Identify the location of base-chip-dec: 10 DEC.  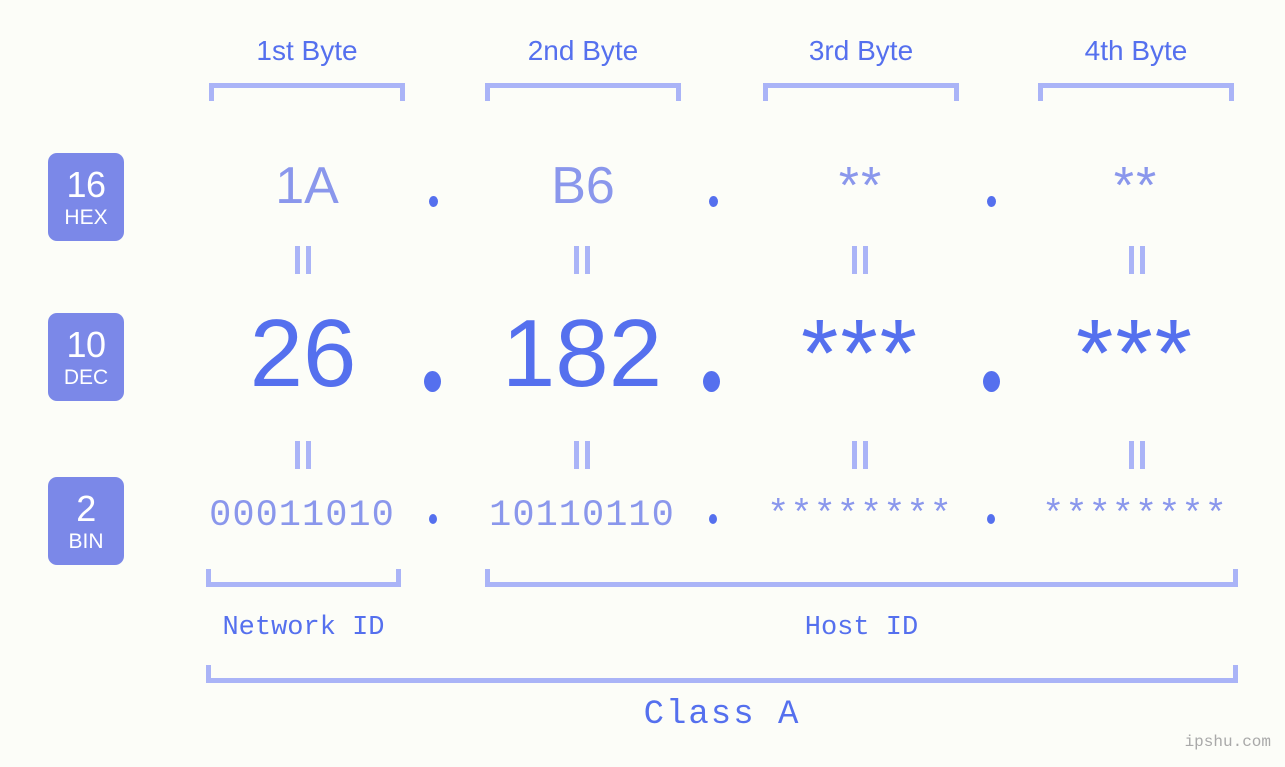
(86, 357).